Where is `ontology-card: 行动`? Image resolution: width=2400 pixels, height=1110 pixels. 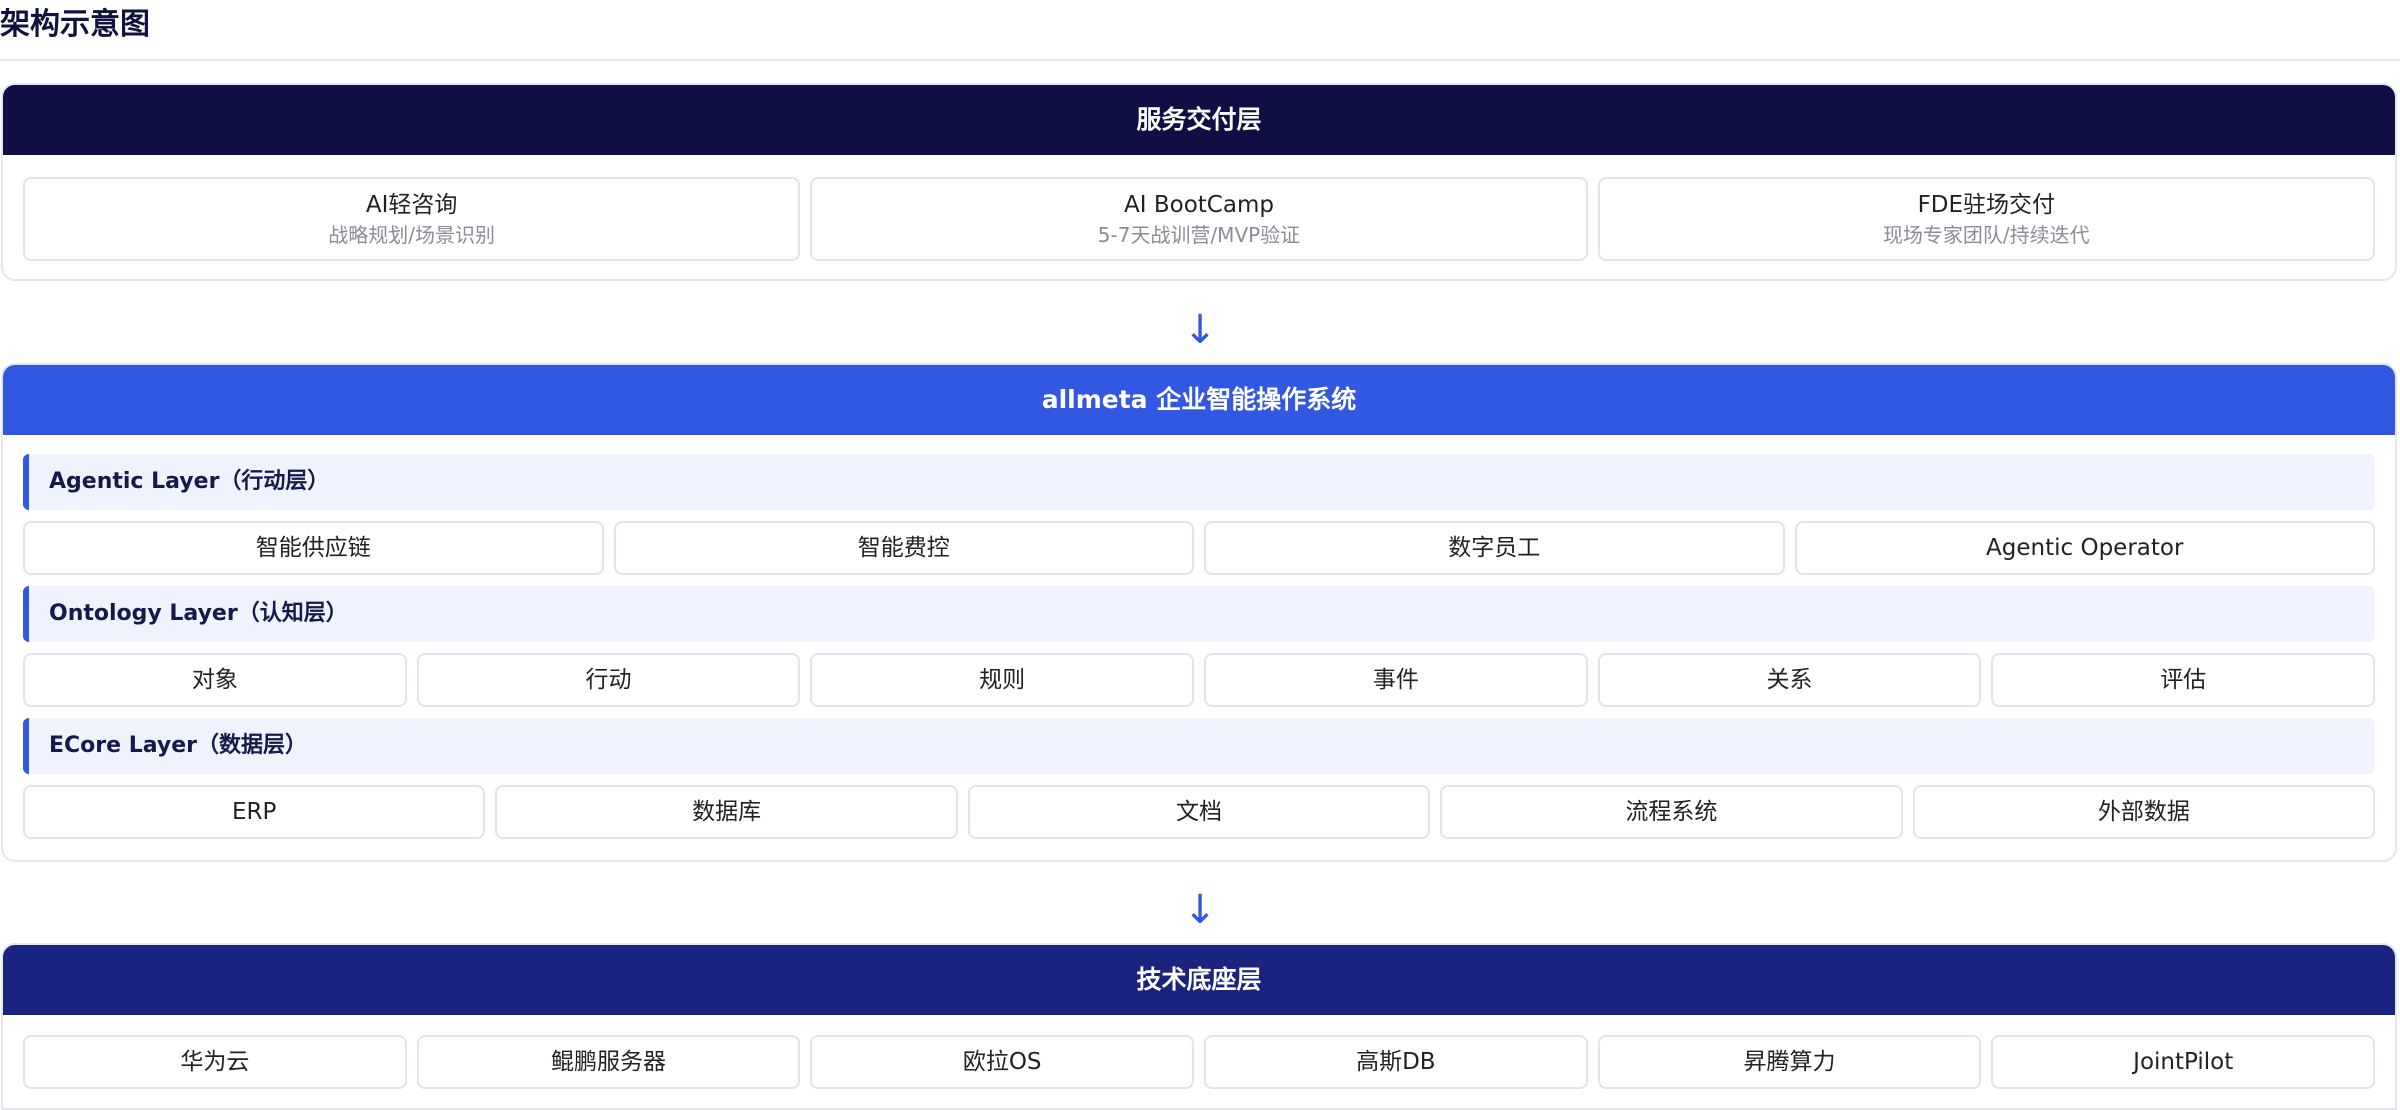 ontology-card: 行动 is located at coordinates (608, 680).